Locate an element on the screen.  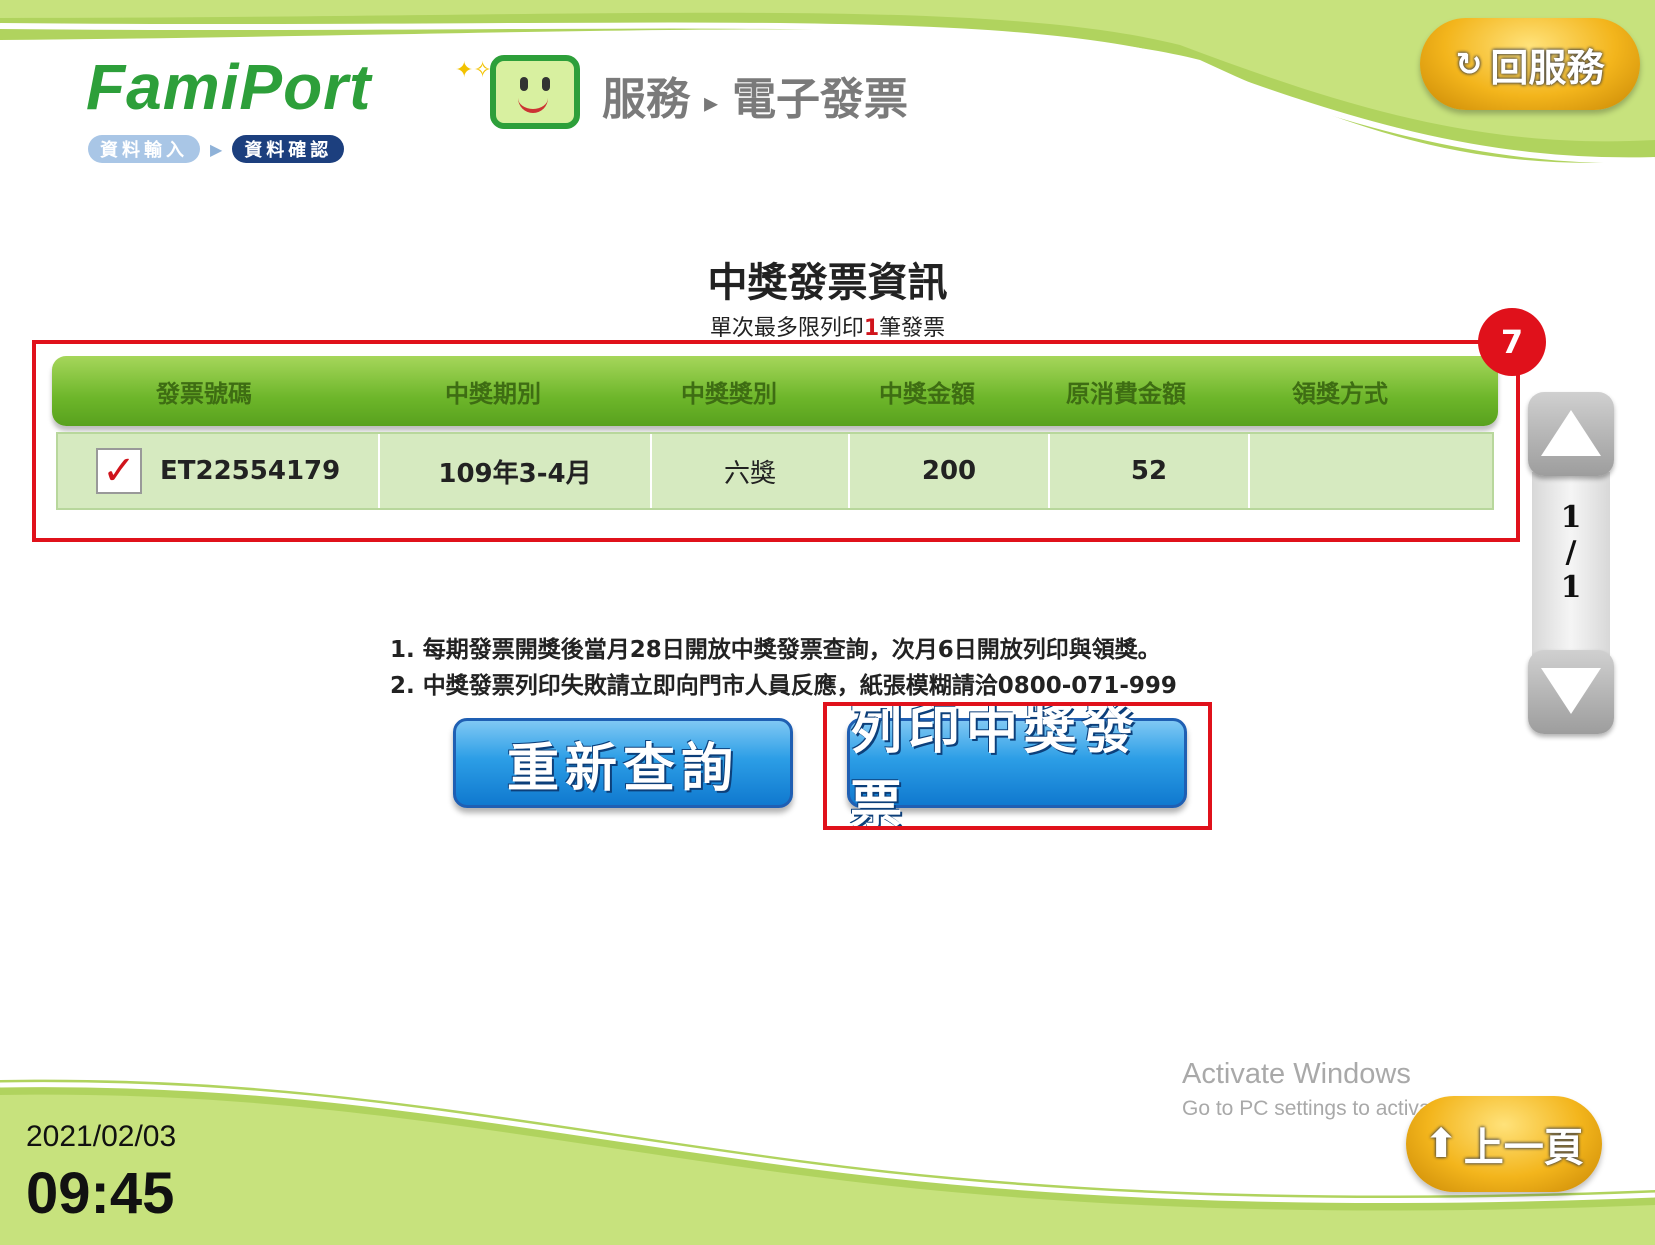
previous-page-label: 上一頁 is located at coordinates (1523, 1148).